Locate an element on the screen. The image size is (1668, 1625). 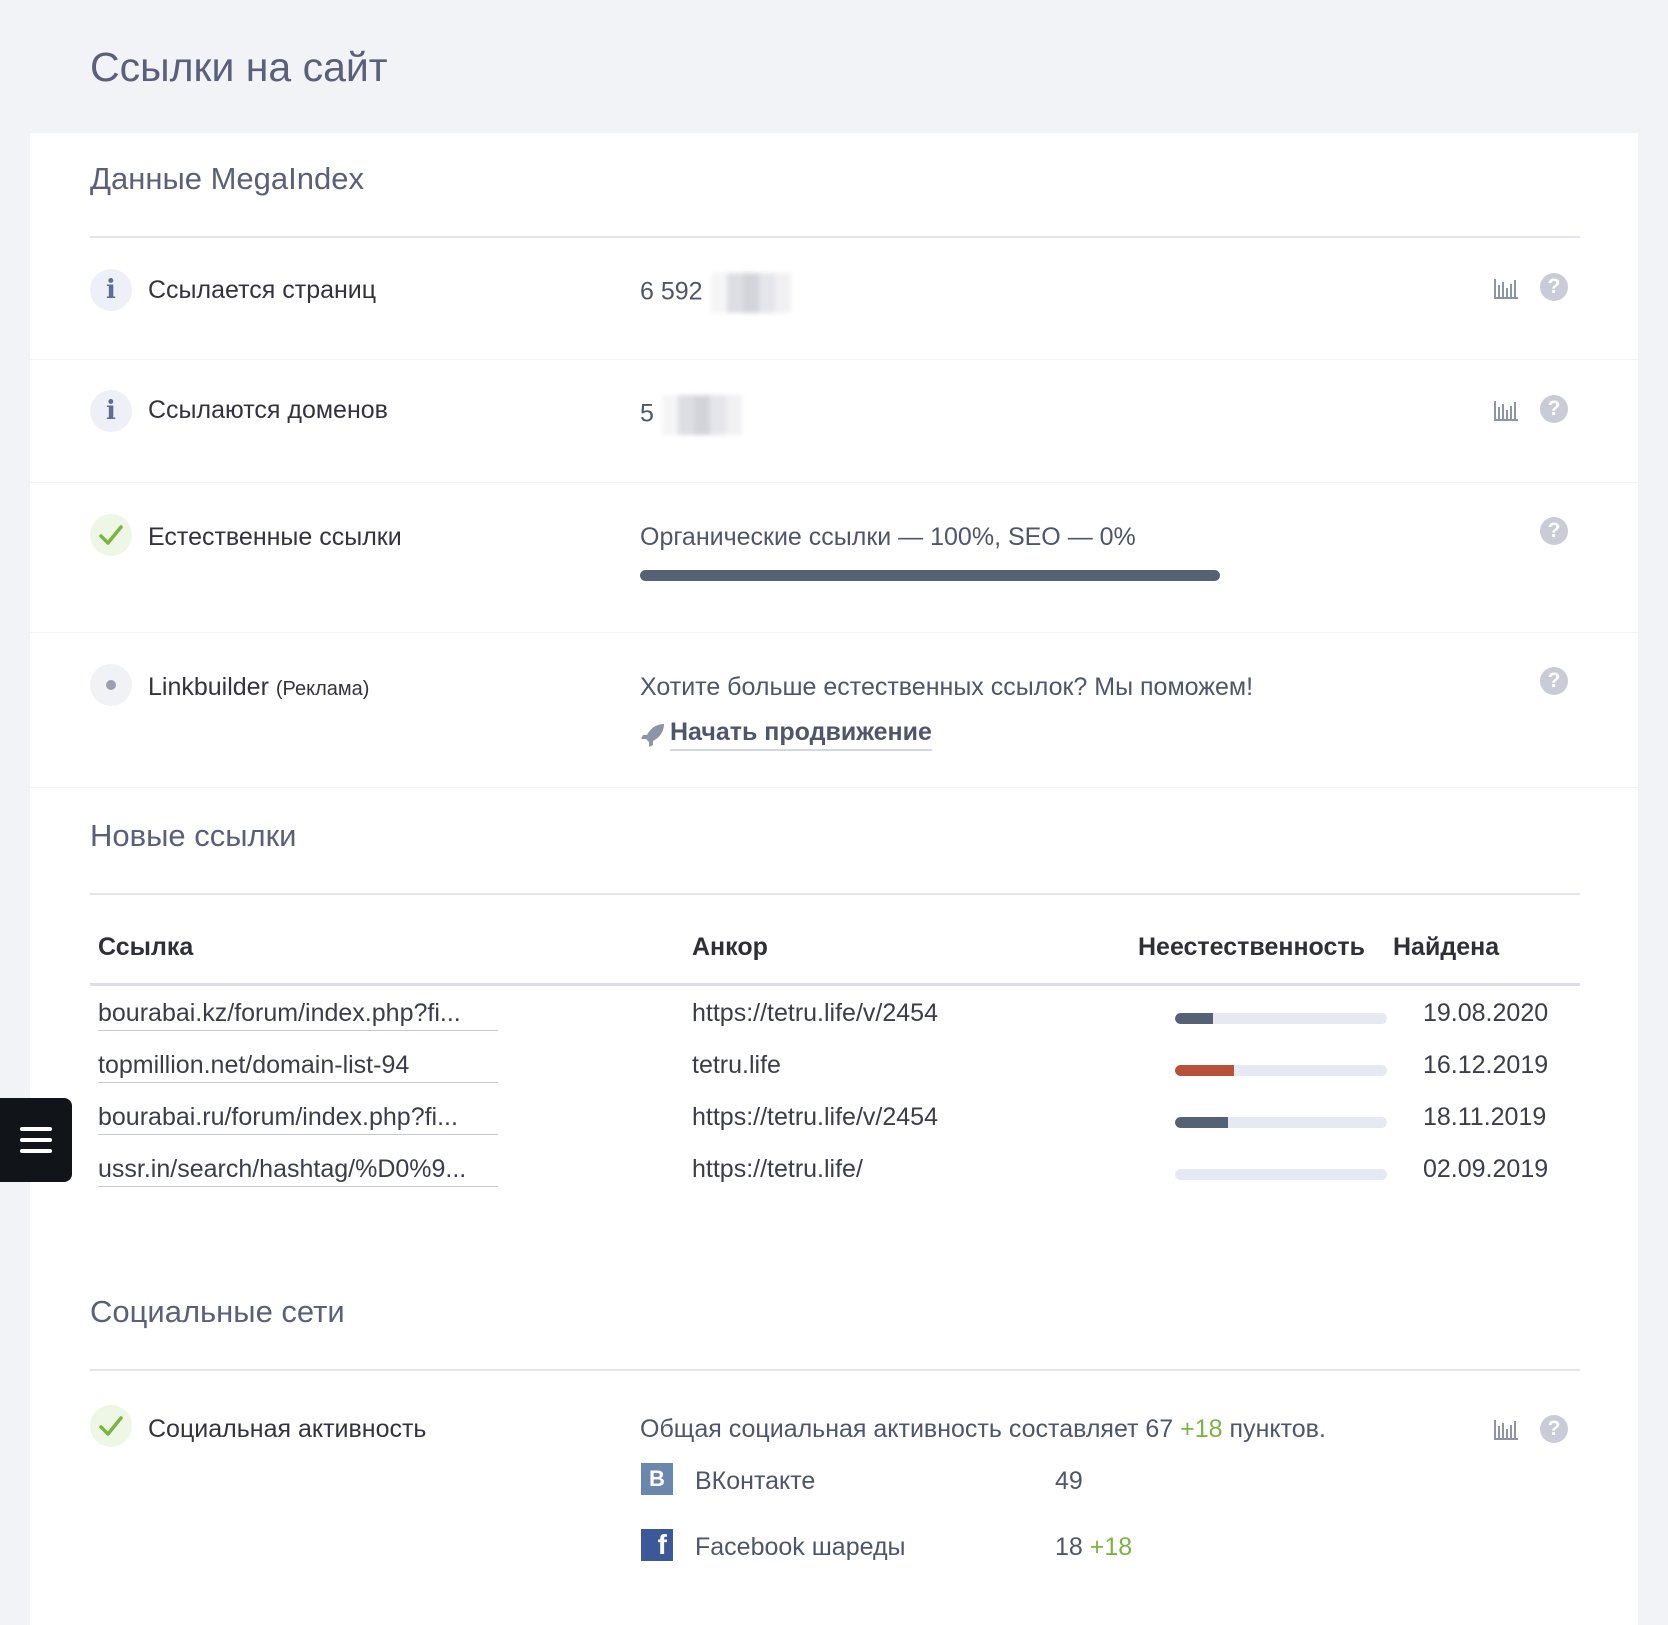
social-section-title: Социальные сети is located at coordinates (217, 1311).